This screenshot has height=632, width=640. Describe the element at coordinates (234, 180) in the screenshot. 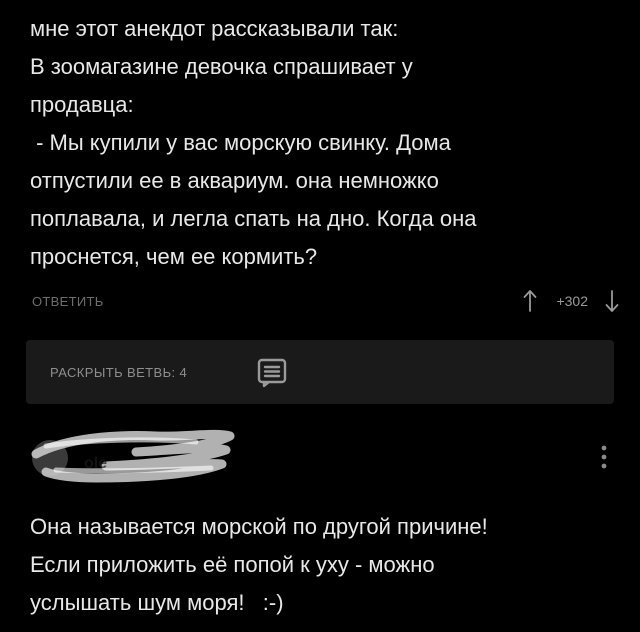

I see `comment-line: отпустили ее в аквариум. она немножко` at that location.